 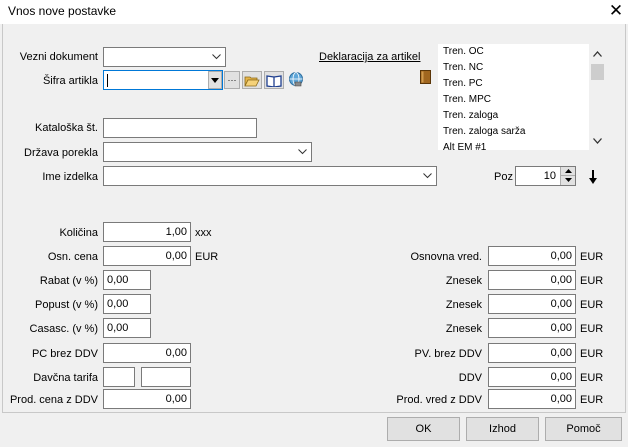 I want to click on ddv-input: 0,00, so click(x=532, y=377).